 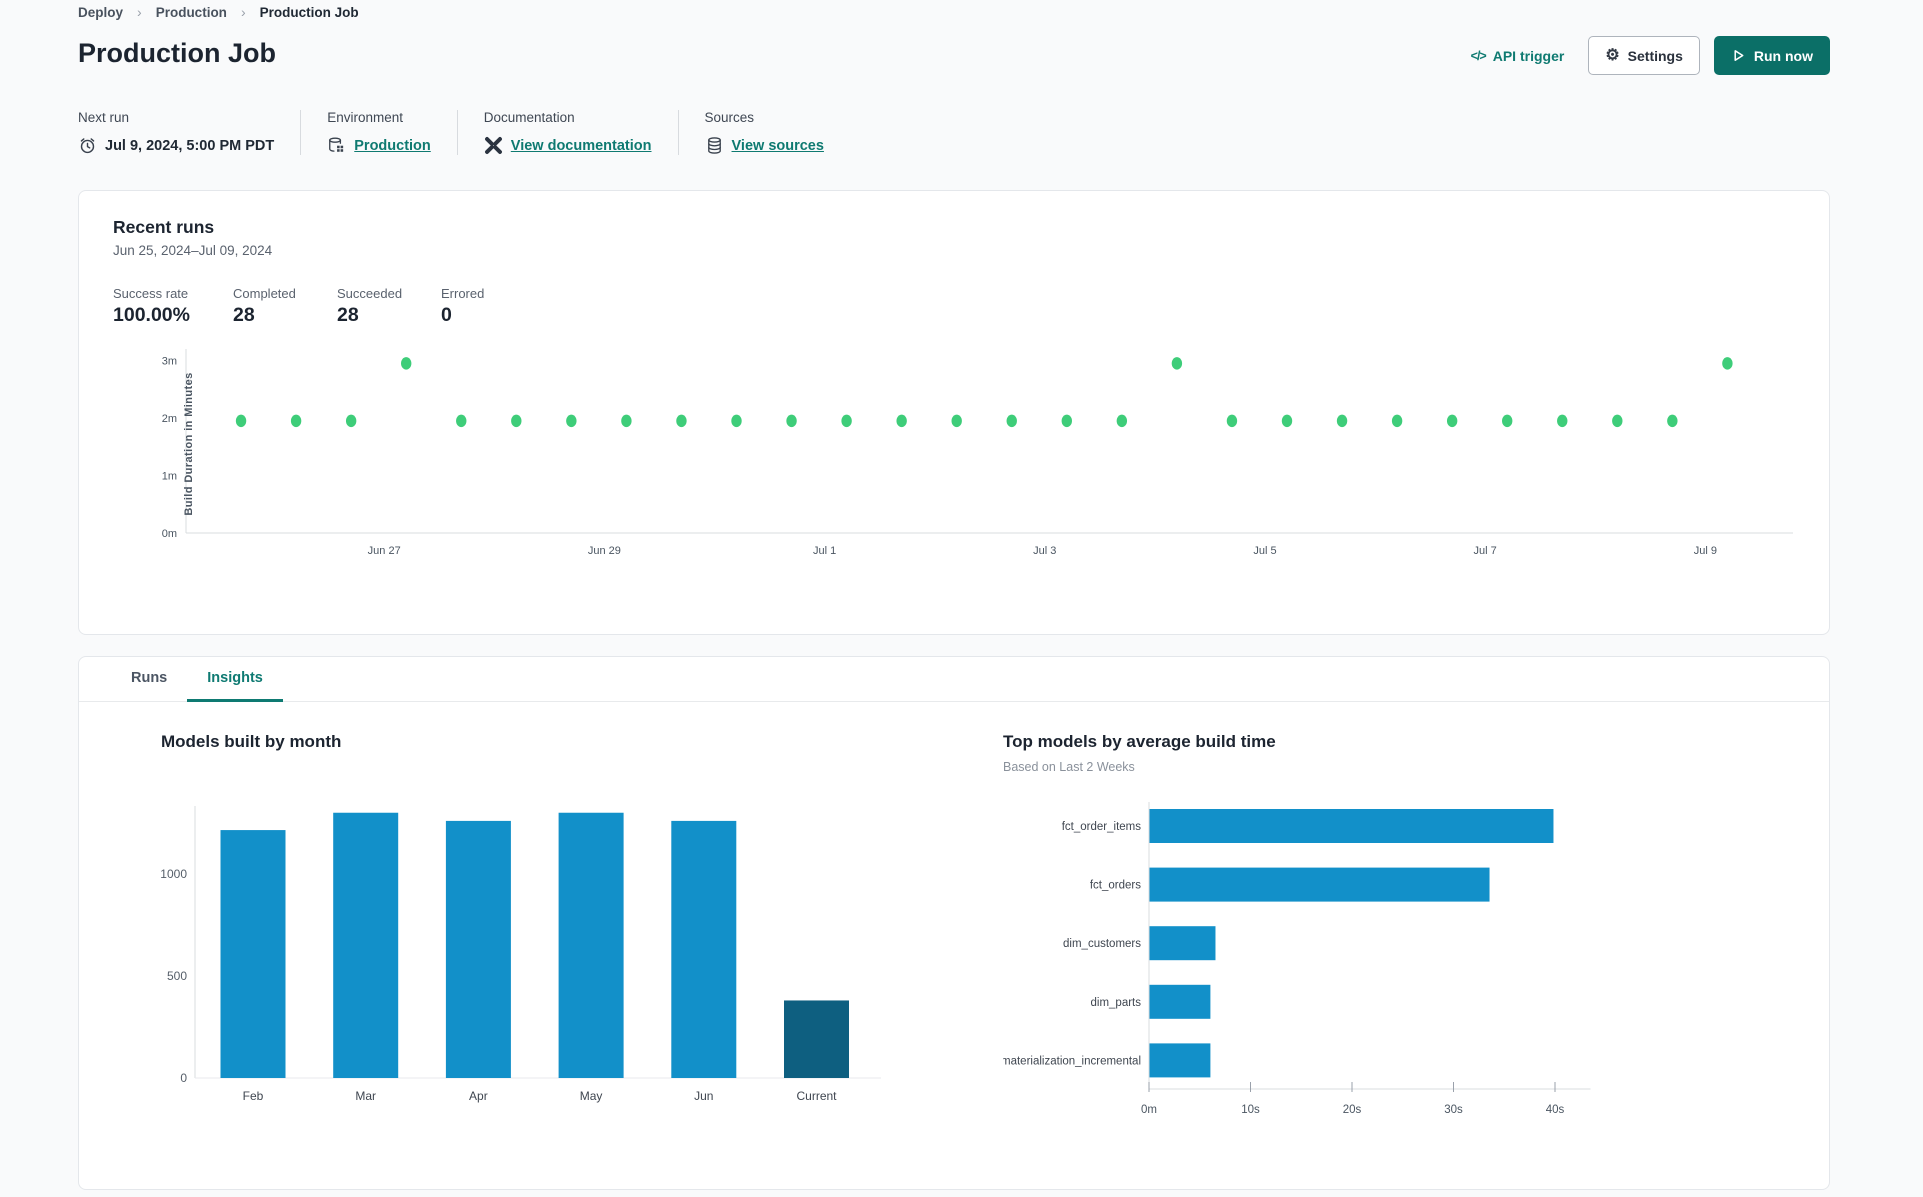 I want to click on stat-value: 100.00%, so click(x=151, y=315).